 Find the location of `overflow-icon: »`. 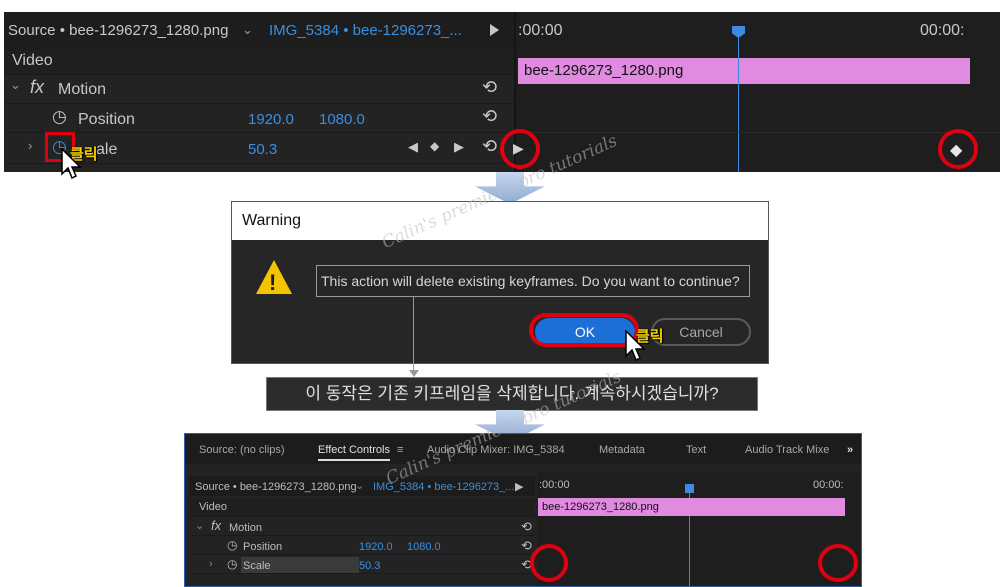

overflow-icon: » is located at coordinates (850, 450).